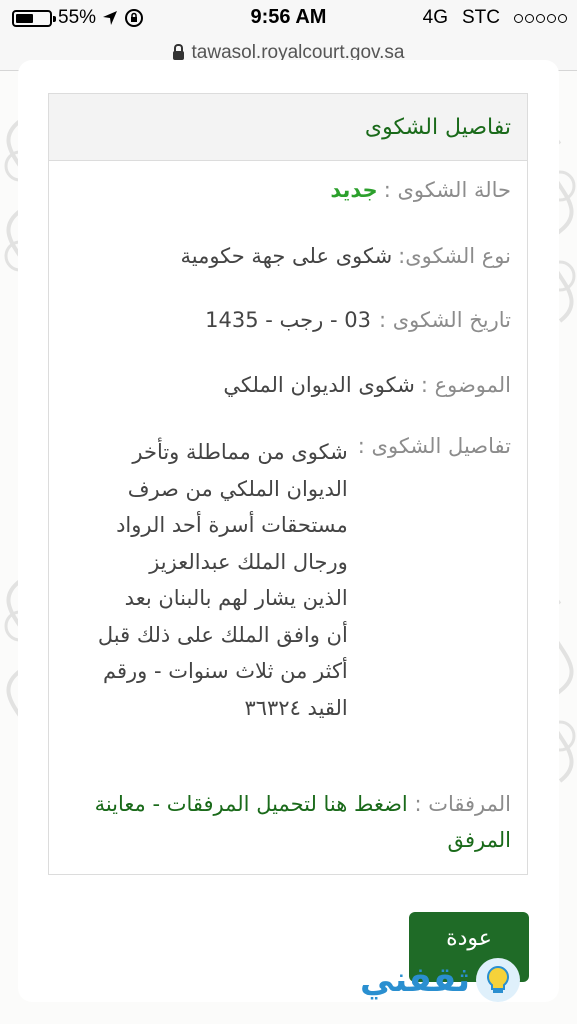 The width and height of the screenshot is (577, 1024). Describe the element at coordinates (540, 18) in the screenshot. I see `signal-strength-icon` at that location.